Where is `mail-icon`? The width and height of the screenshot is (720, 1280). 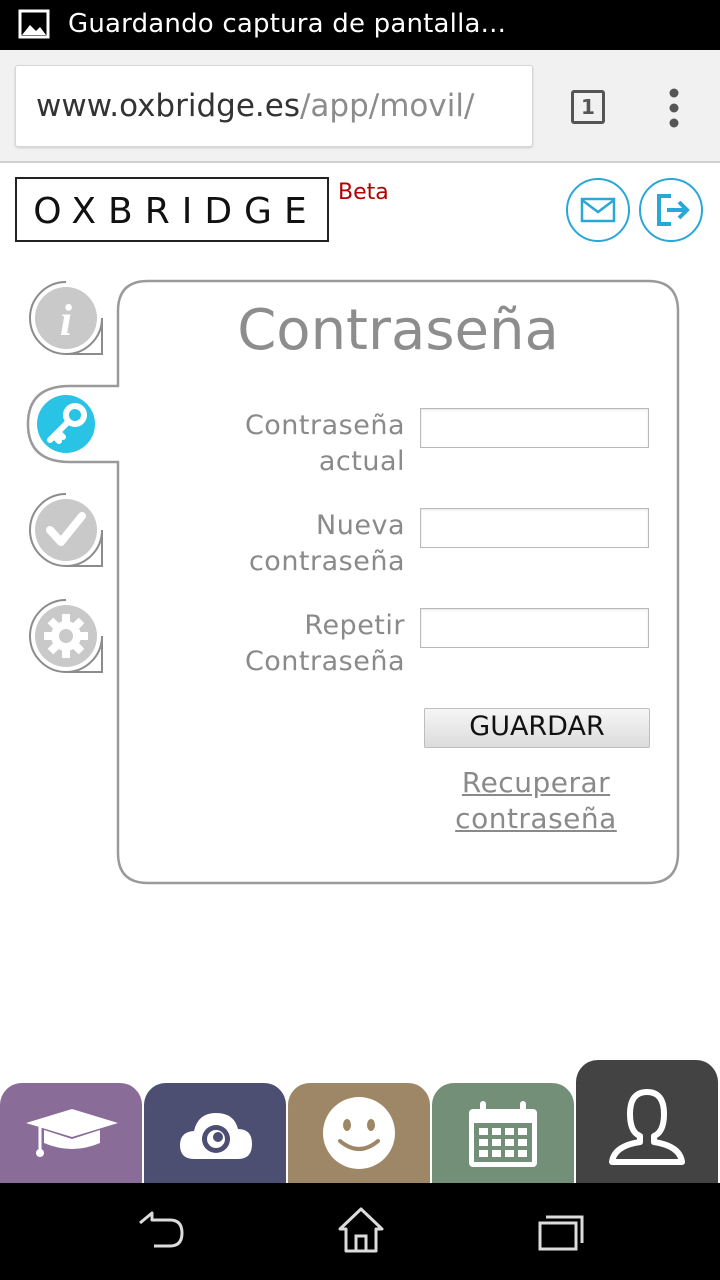
mail-icon is located at coordinates (598, 210).